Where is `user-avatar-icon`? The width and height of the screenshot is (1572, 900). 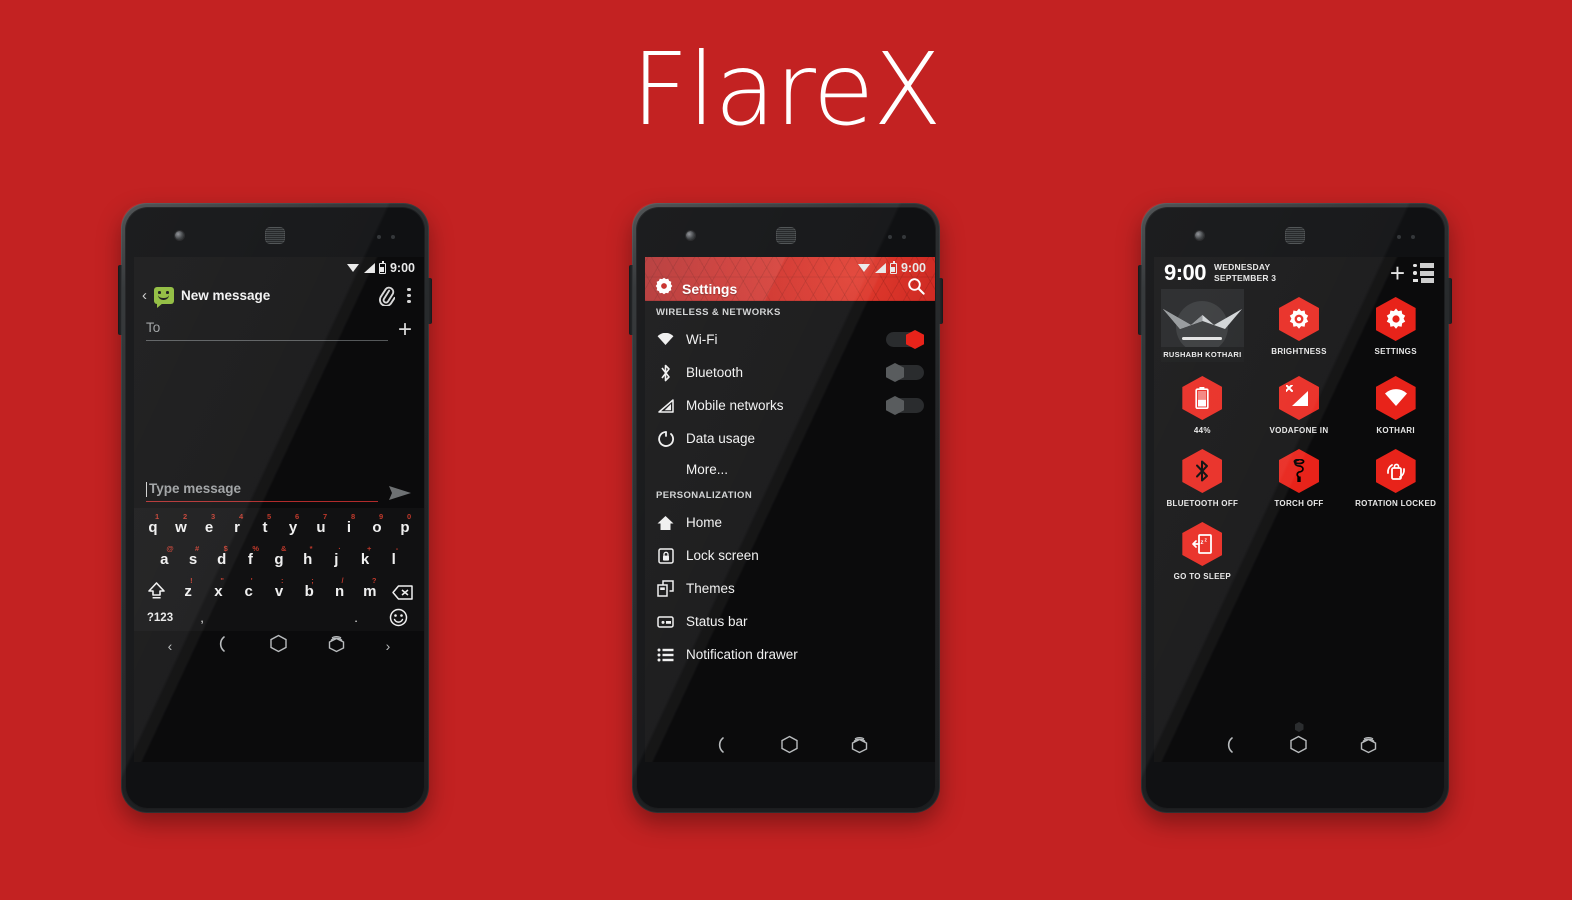
user-avatar-icon is located at coordinates (1202, 319).